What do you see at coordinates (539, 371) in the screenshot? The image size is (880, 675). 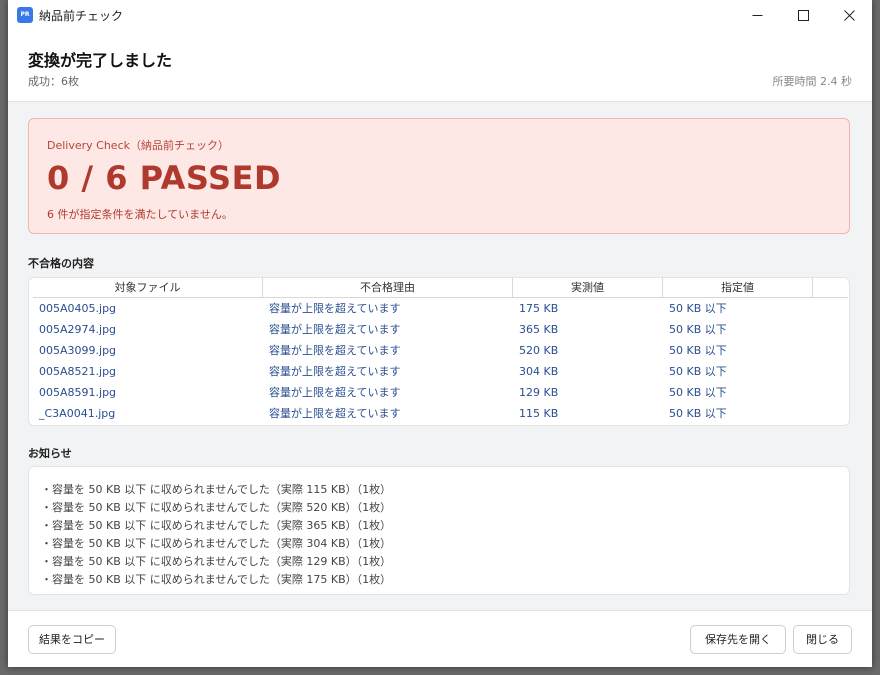 I see `cell-actual: 304 KB` at bounding box center [539, 371].